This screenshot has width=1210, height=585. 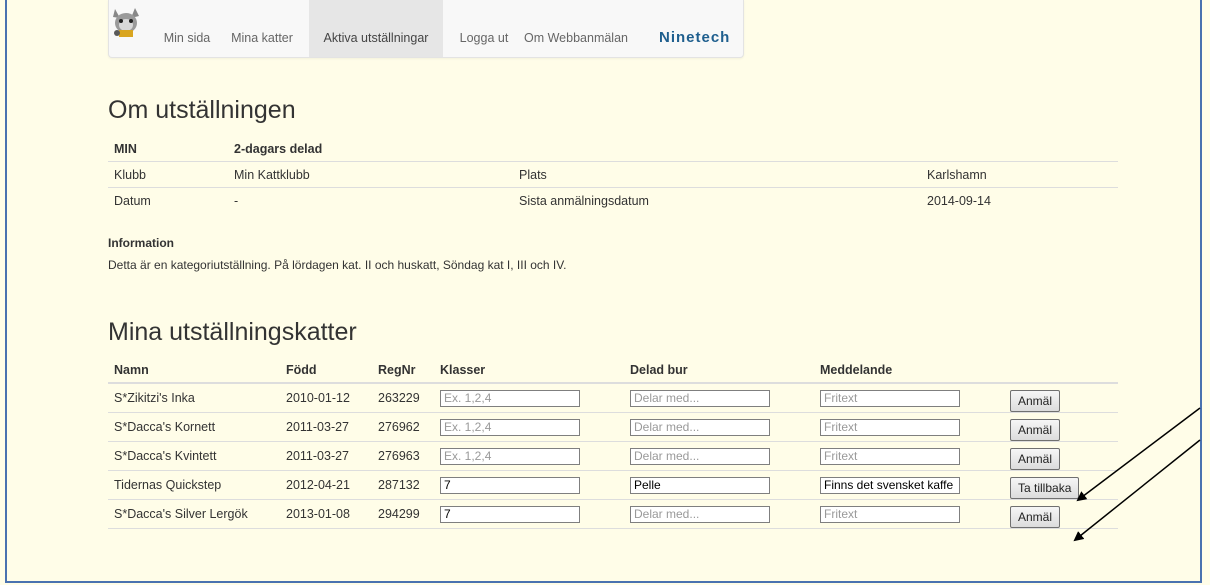 What do you see at coordinates (194, 514) in the screenshot?
I see `cat-name: S*Dacca's Silver Lergök` at bounding box center [194, 514].